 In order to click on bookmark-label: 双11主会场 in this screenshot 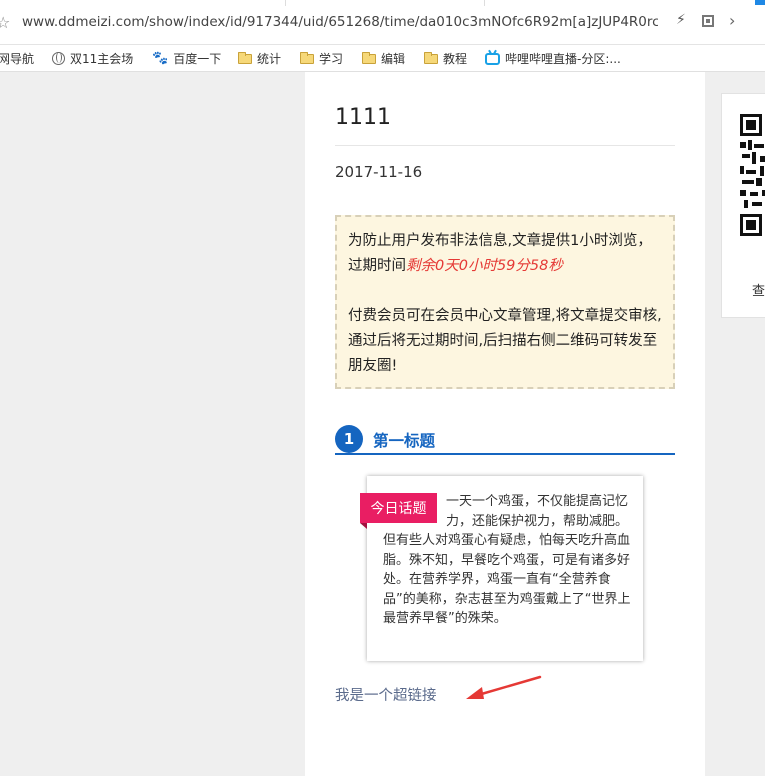, I will do `click(102, 59)`.